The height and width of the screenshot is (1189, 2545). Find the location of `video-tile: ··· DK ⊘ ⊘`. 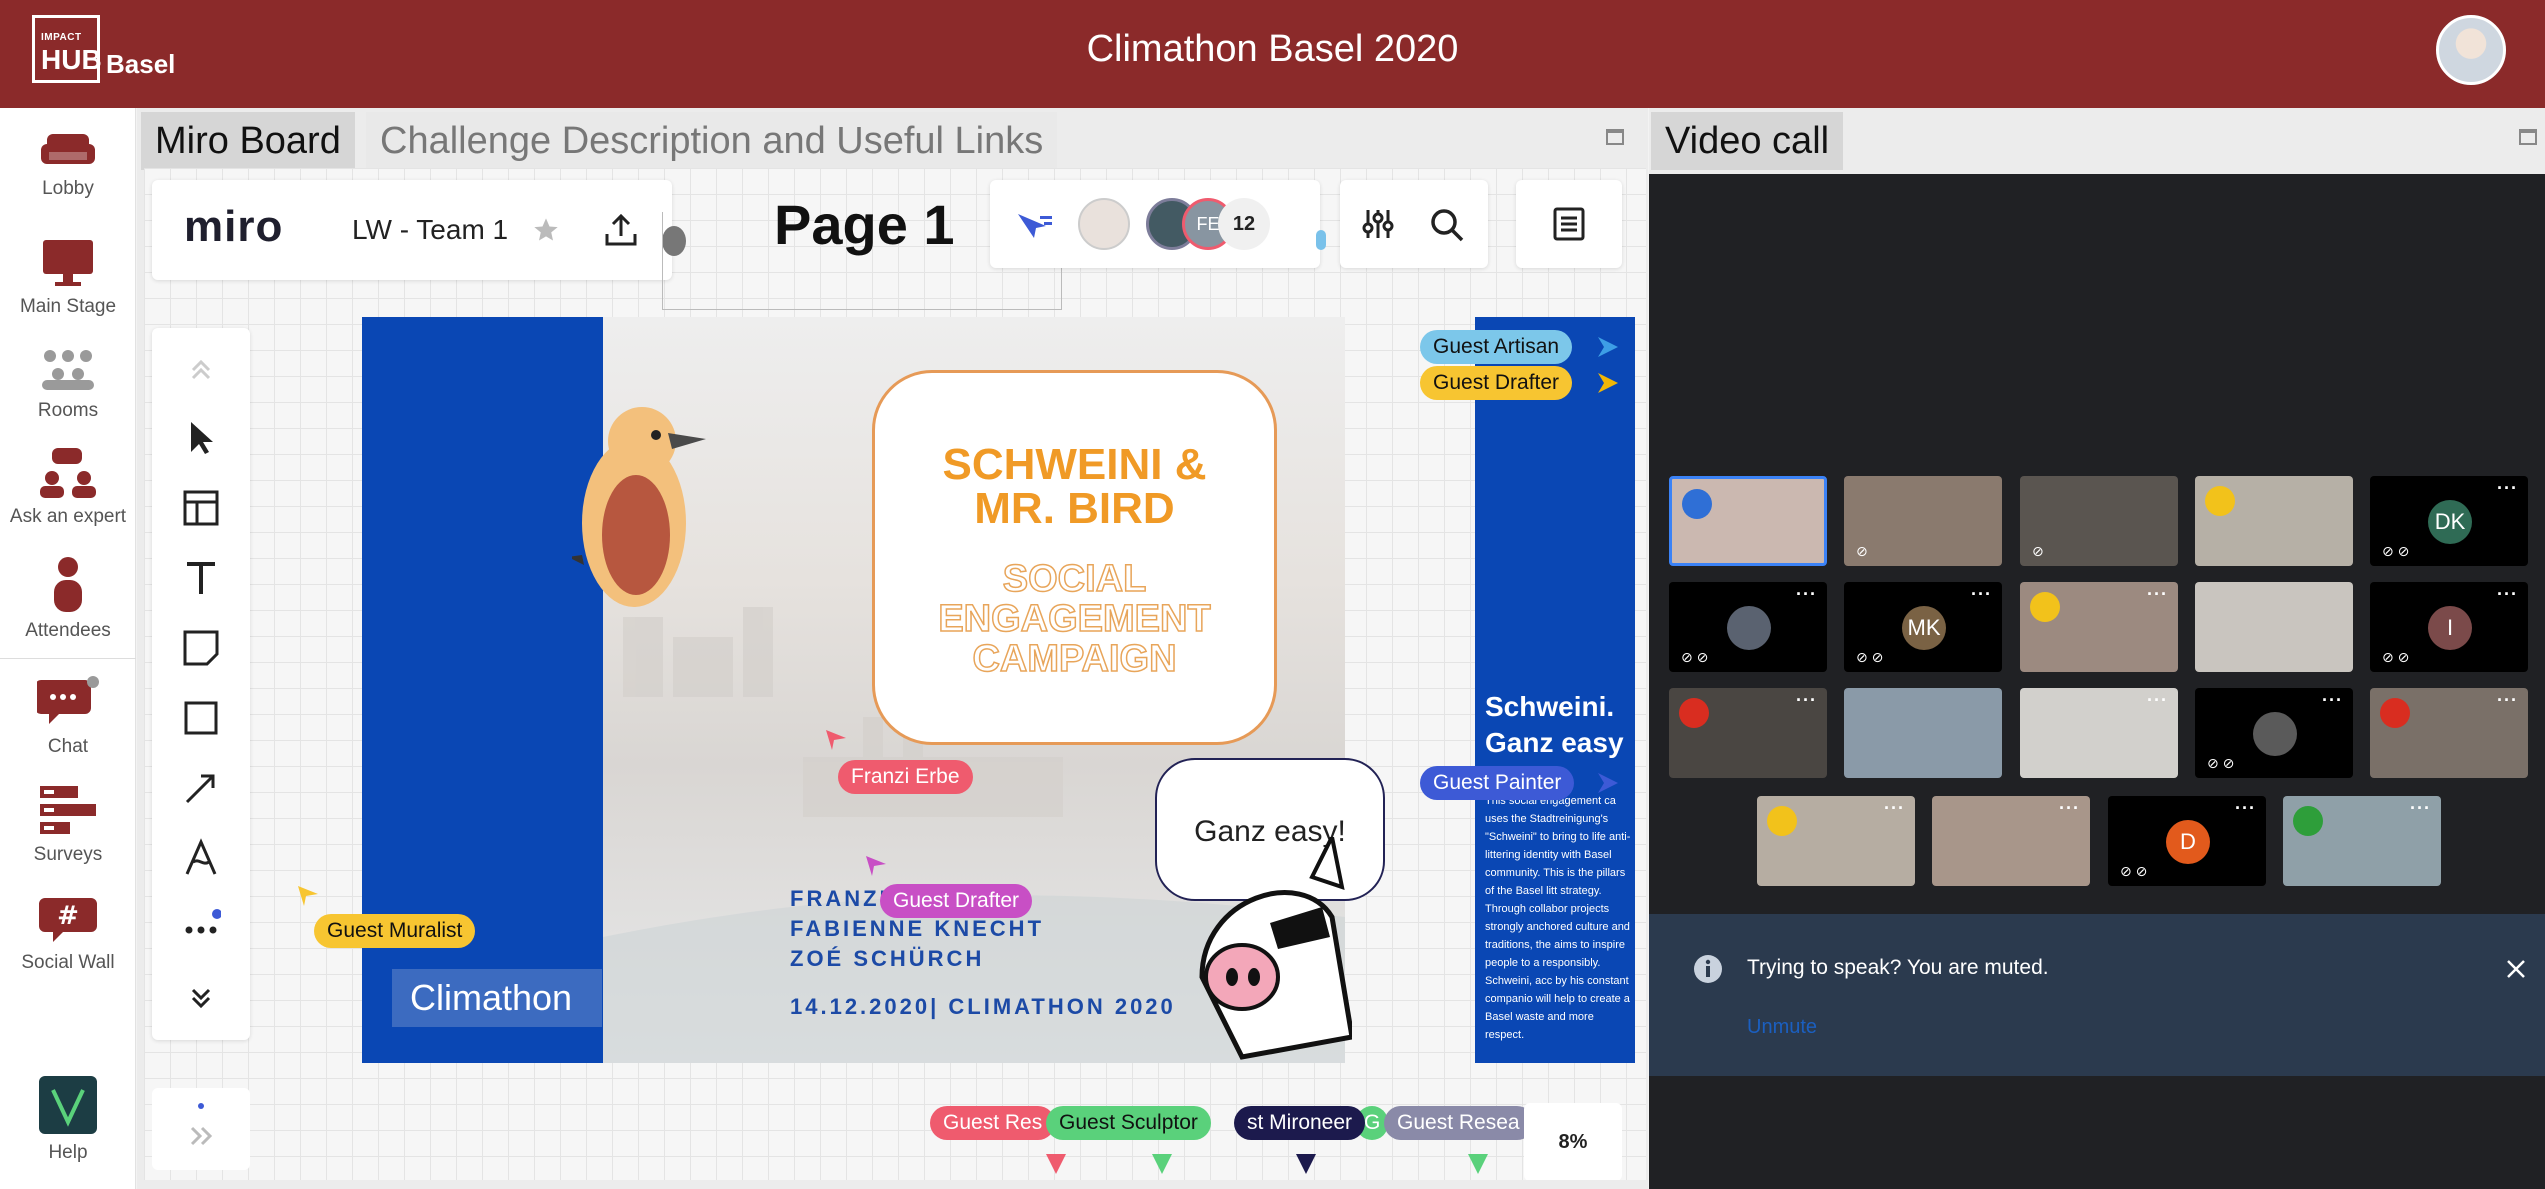

video-tile: ··· DK ⊘ ⊘ is located at coordinates (2449, 521).